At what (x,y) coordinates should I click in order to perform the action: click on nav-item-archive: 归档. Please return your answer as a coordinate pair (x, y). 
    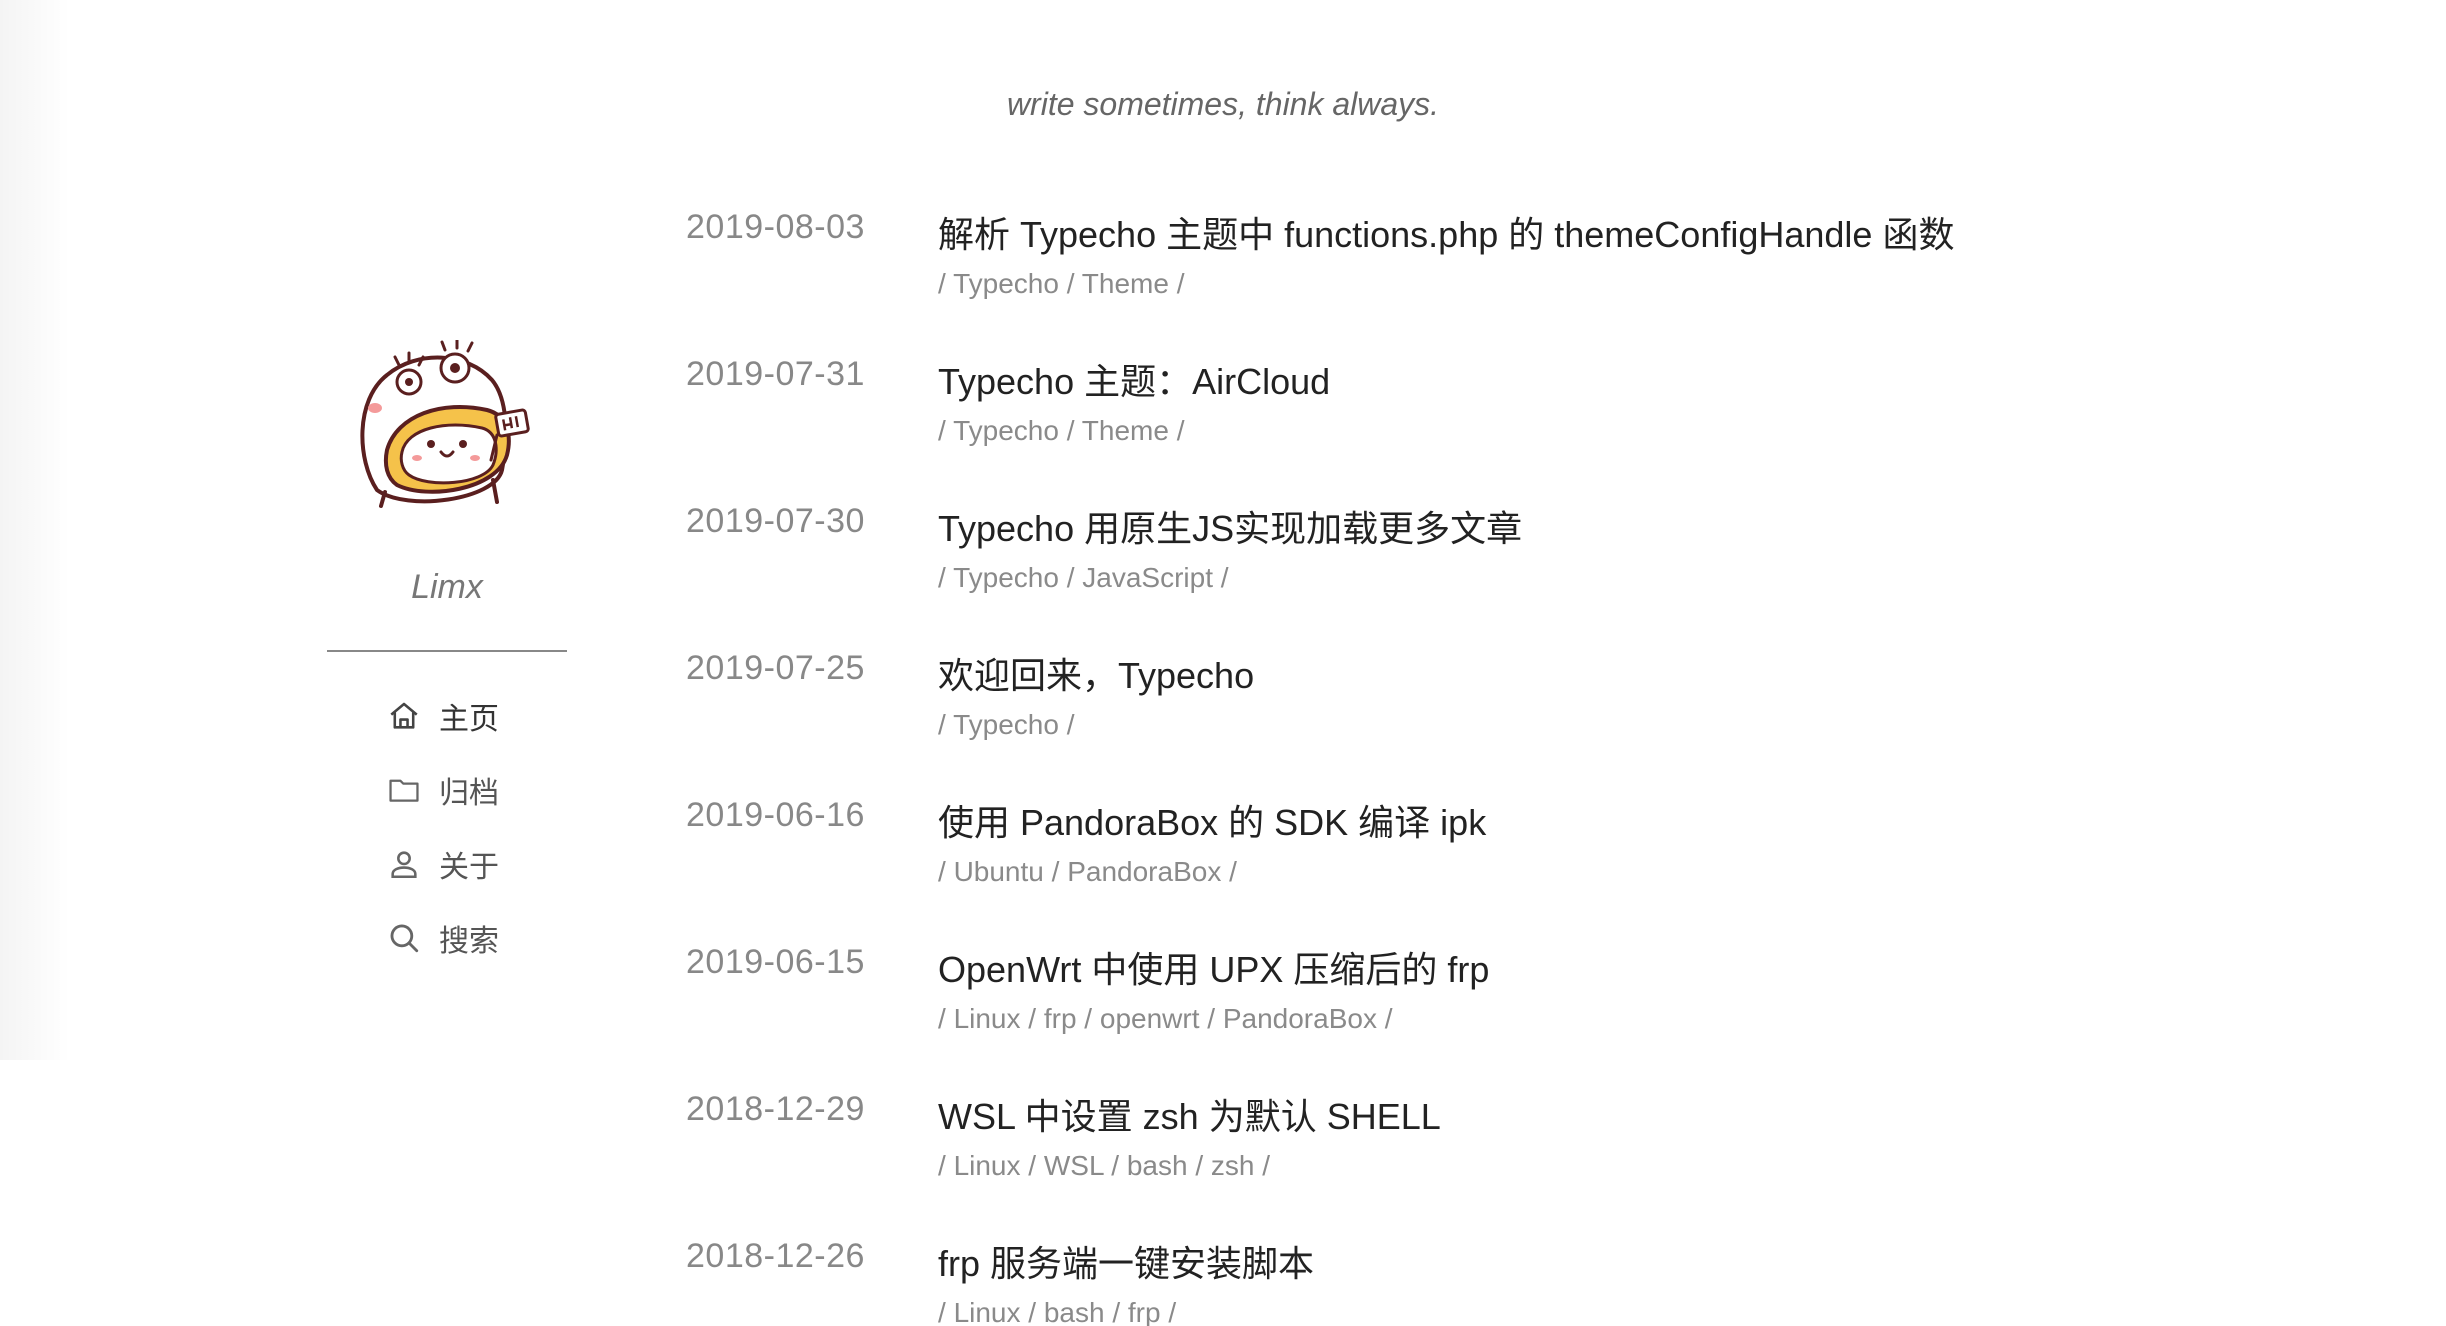
    Looking at the image, I should click on (467, 790).